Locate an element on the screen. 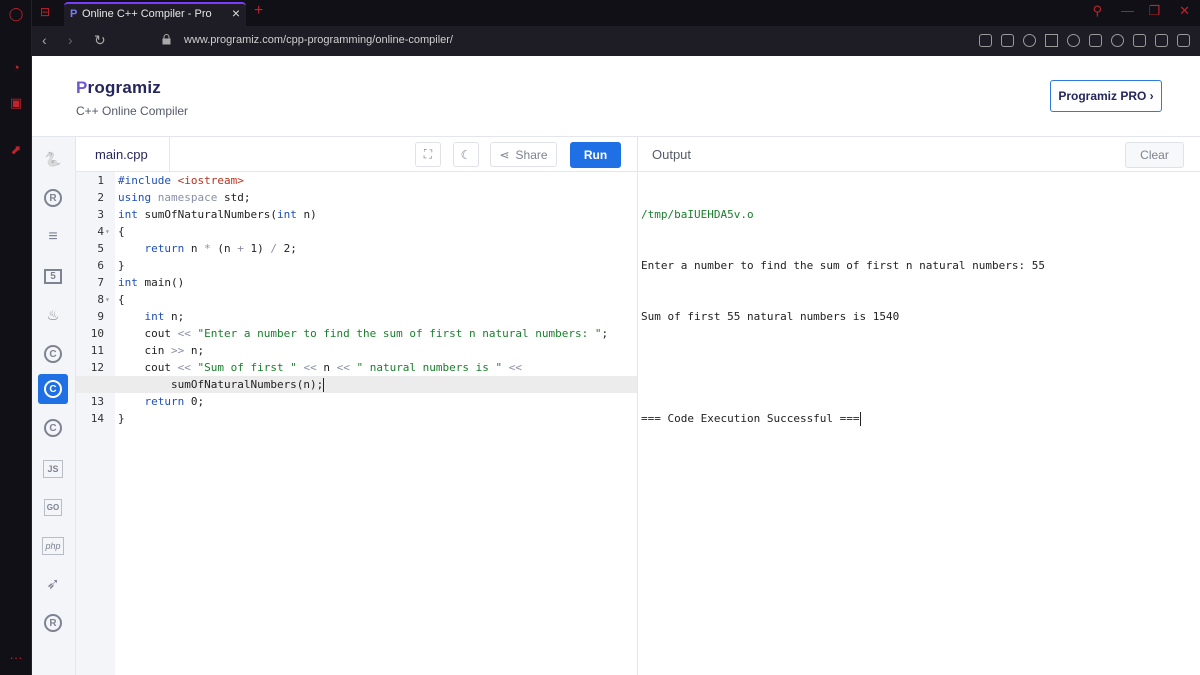 This screenshot has width=1200, height=675. close-tab-icon: × is located at coordinates (236, 13).